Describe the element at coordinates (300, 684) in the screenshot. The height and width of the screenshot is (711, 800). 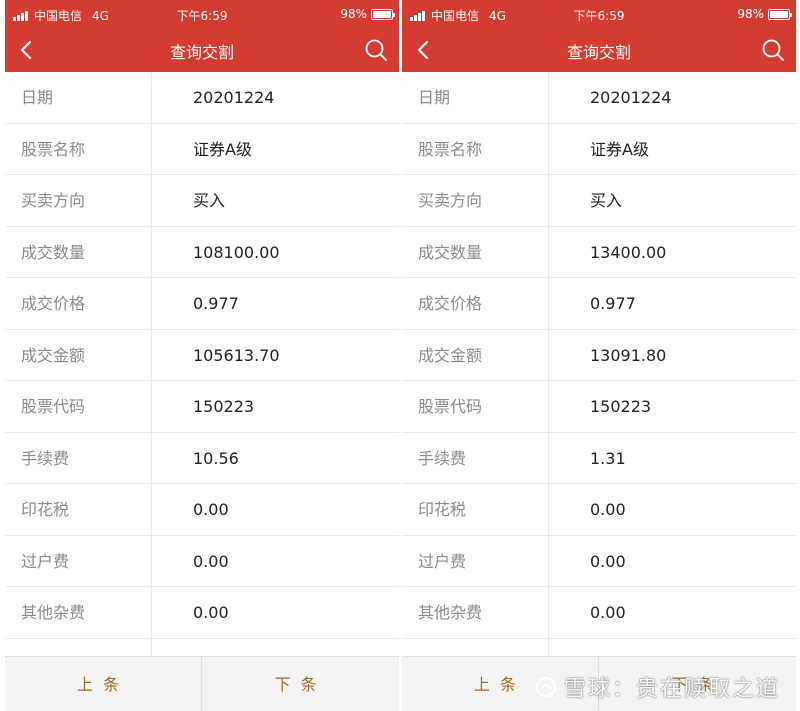
I see `next-record-button: 下条` at that location.